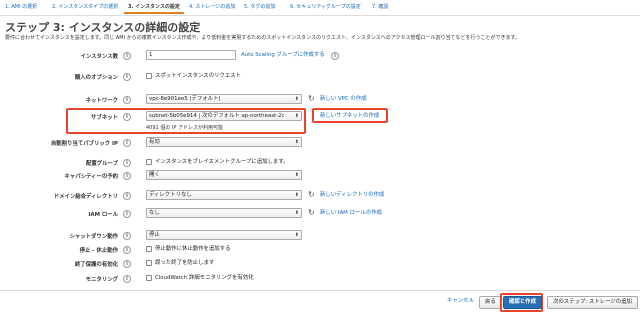 The width and height of the screenshot is (640, 317). Describe the element at coordinates (320, 163) in the screenshot. I see `placement-group-row: 配置グループ i インスタンスをプレイスメントグループに追加します。` at that location.